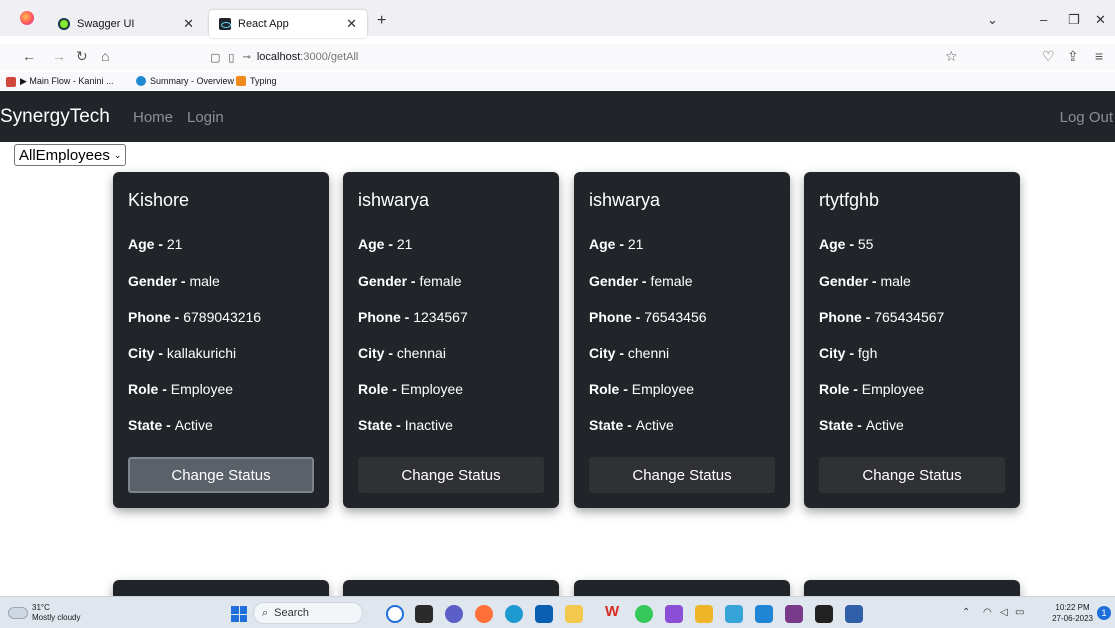 This screenshot has width=1115, height=628. I want to click on tab-title: Swagger UI, so click(106, 24).